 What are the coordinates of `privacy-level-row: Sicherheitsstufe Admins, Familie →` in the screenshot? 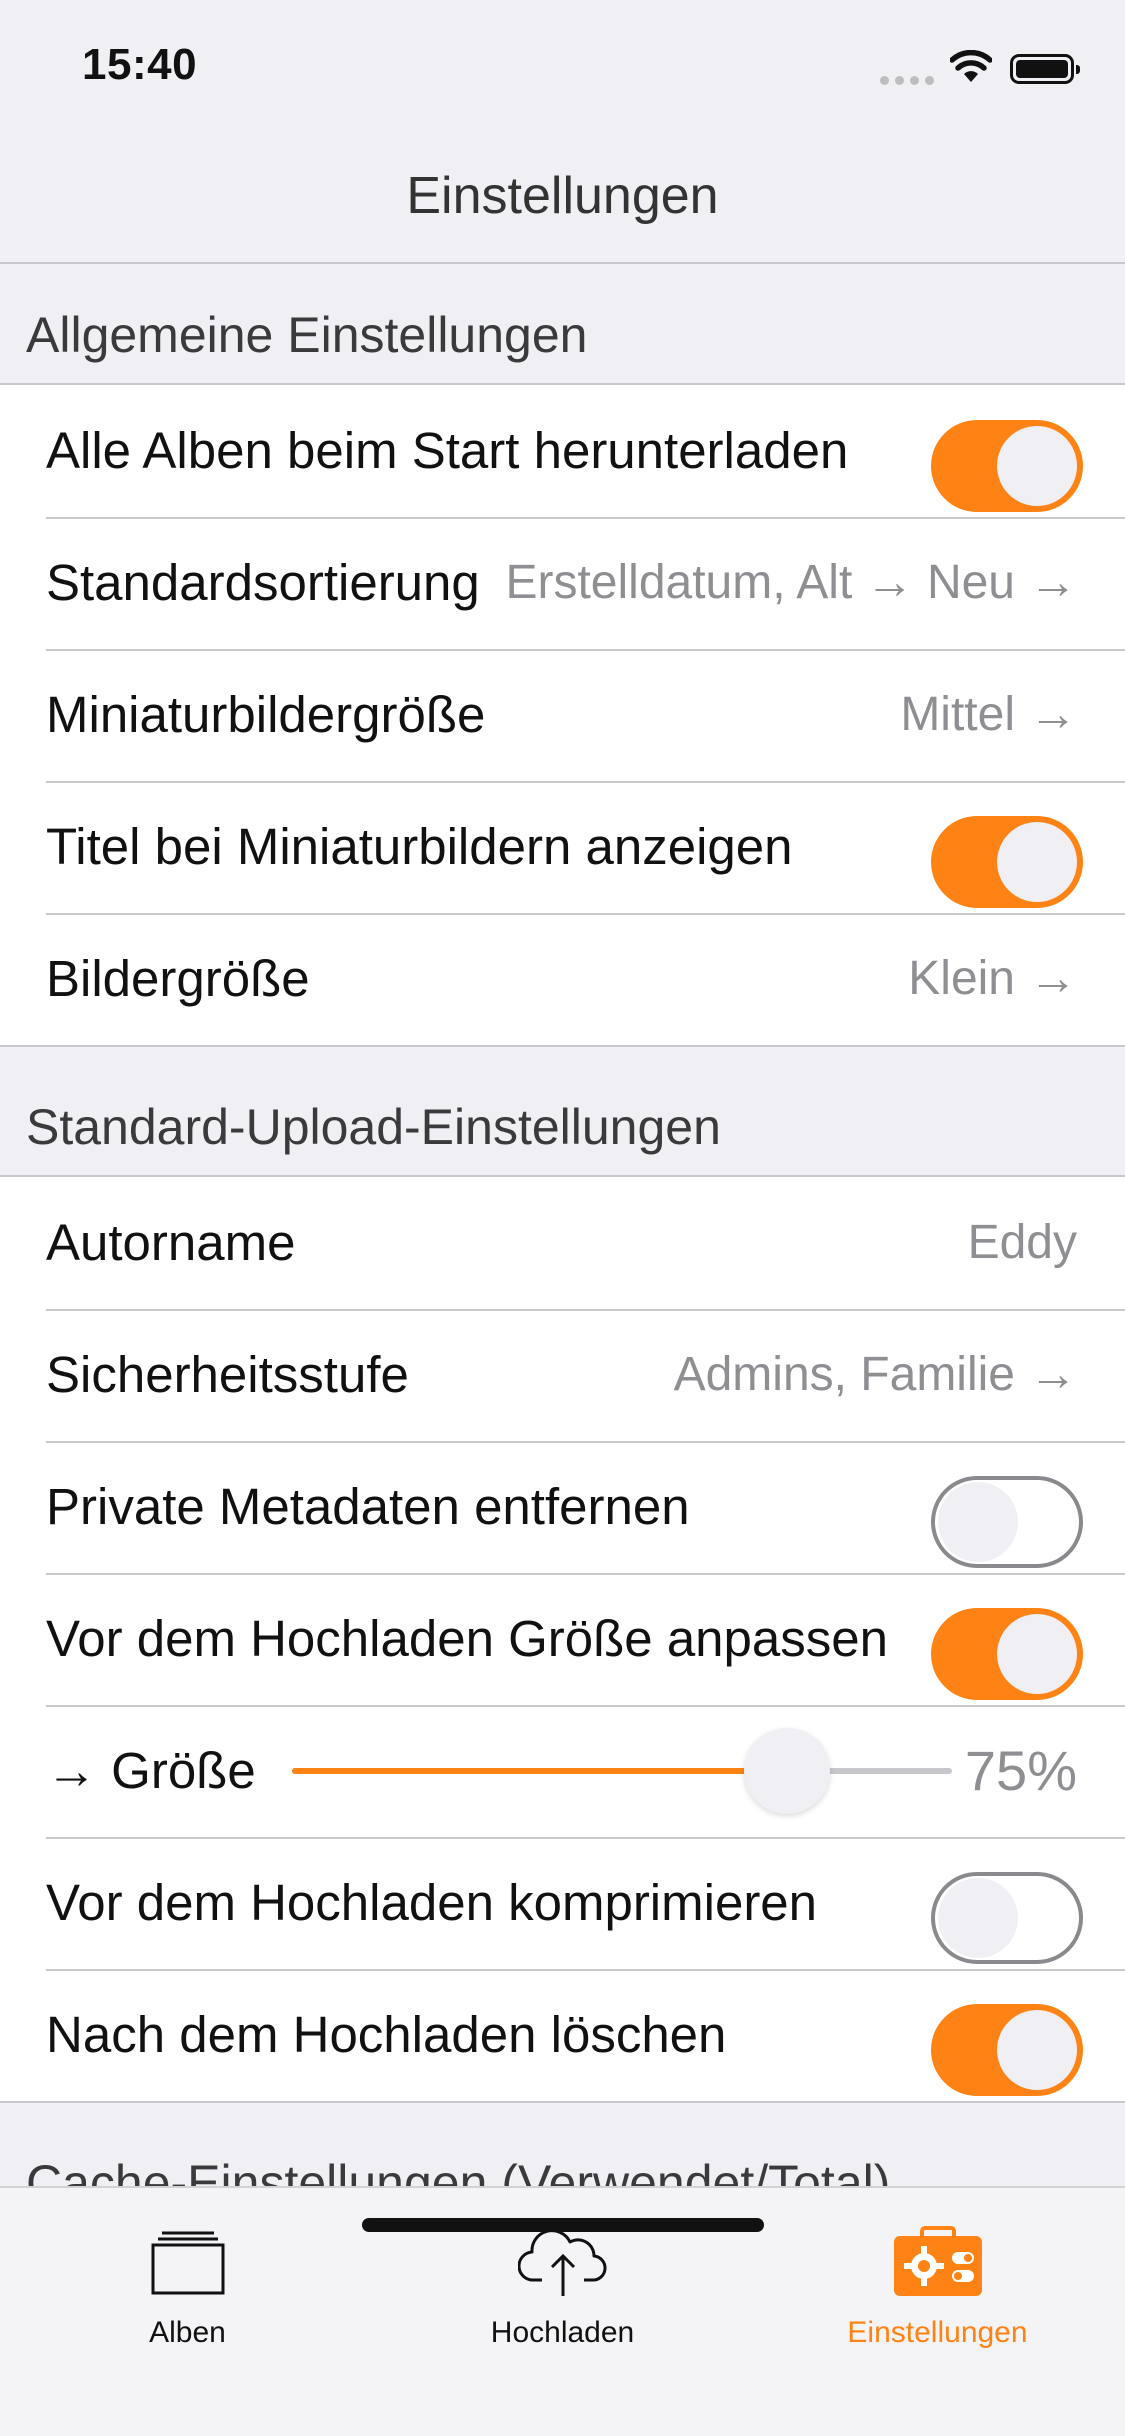 It's located at (562, 1375).